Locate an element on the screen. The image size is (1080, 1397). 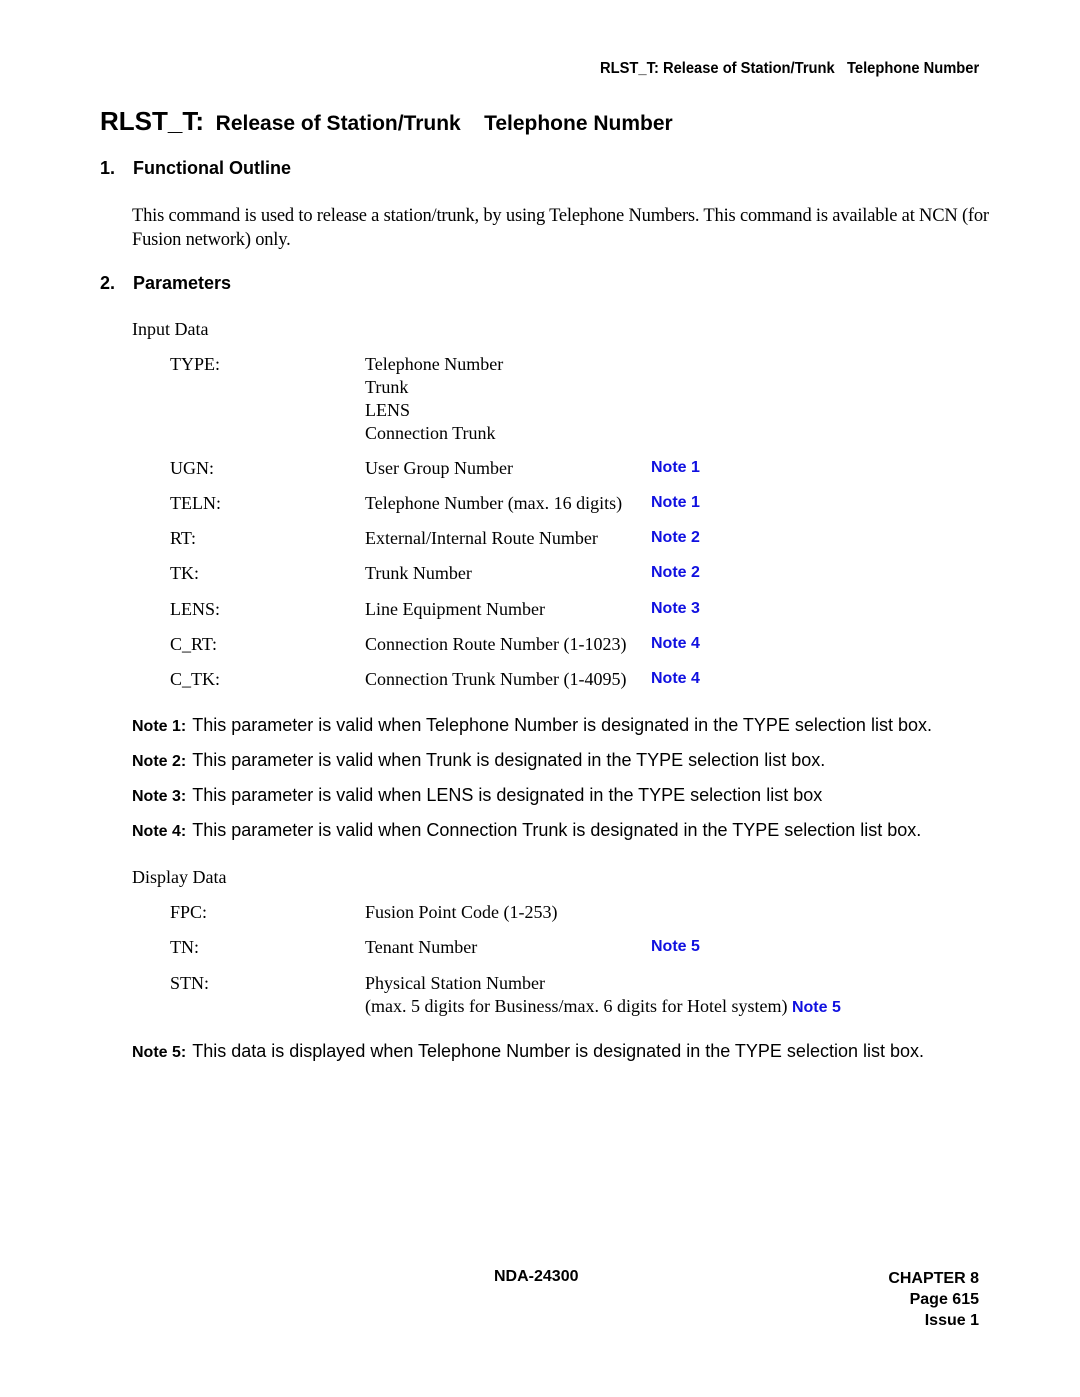
param-name: C_RT: is located at coordinates (194, 644).